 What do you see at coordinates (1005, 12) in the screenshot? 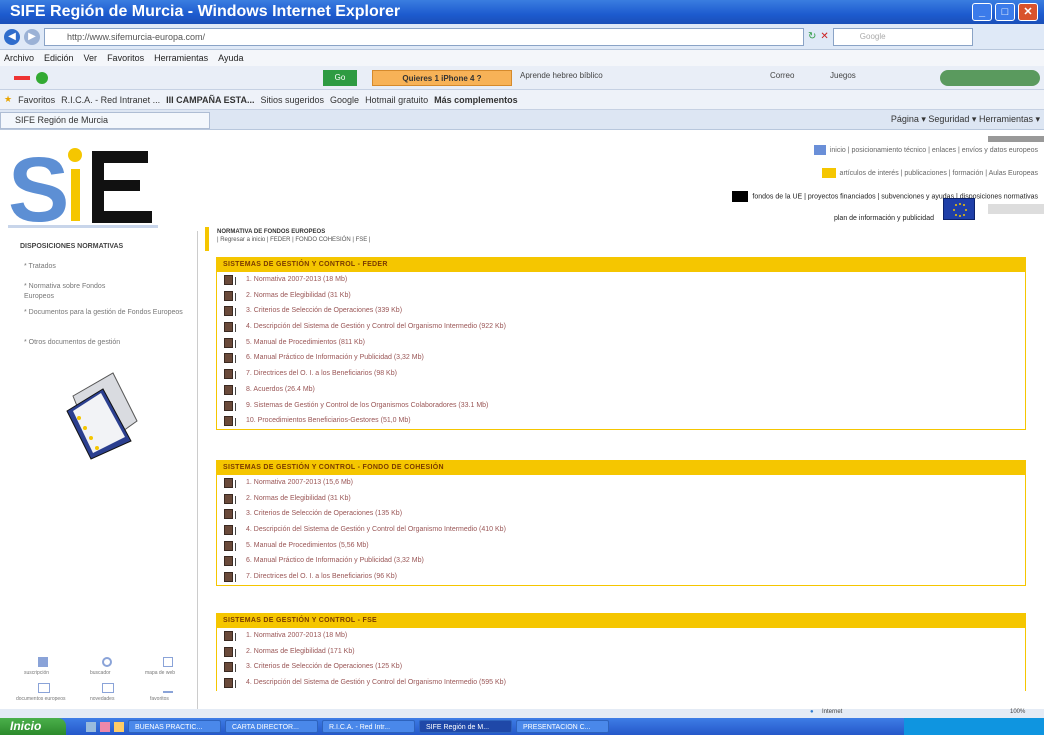
I see `maximize-button: □` at bounding box center [1005, 12].